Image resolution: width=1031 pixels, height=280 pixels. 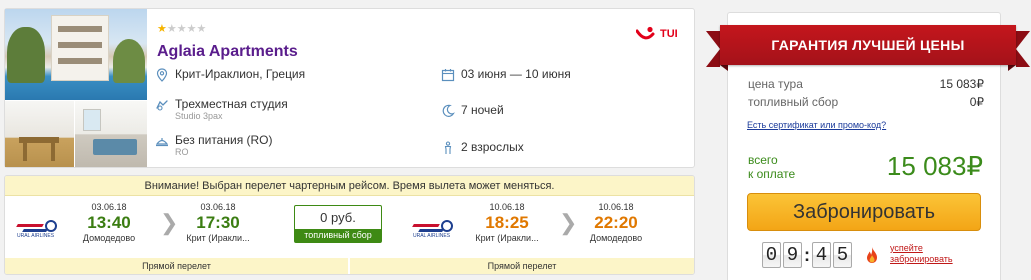 I want to click on room-subtext: Studio 3pax, so click(x=199, y=116).